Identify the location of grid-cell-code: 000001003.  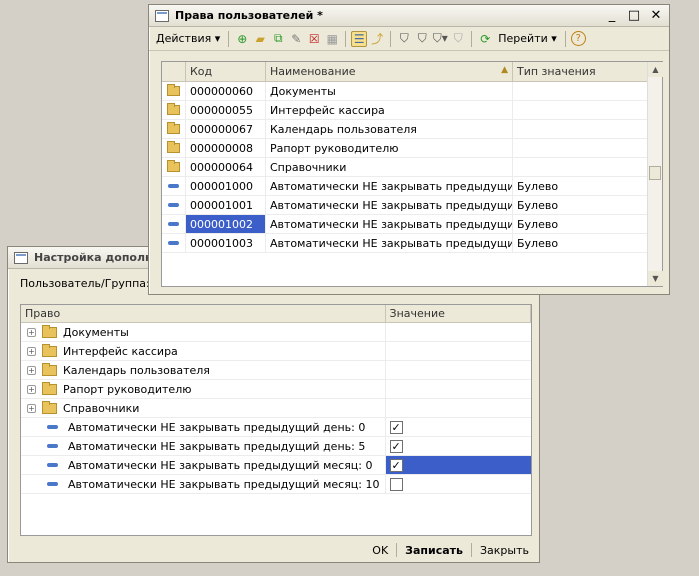
(226, 243).